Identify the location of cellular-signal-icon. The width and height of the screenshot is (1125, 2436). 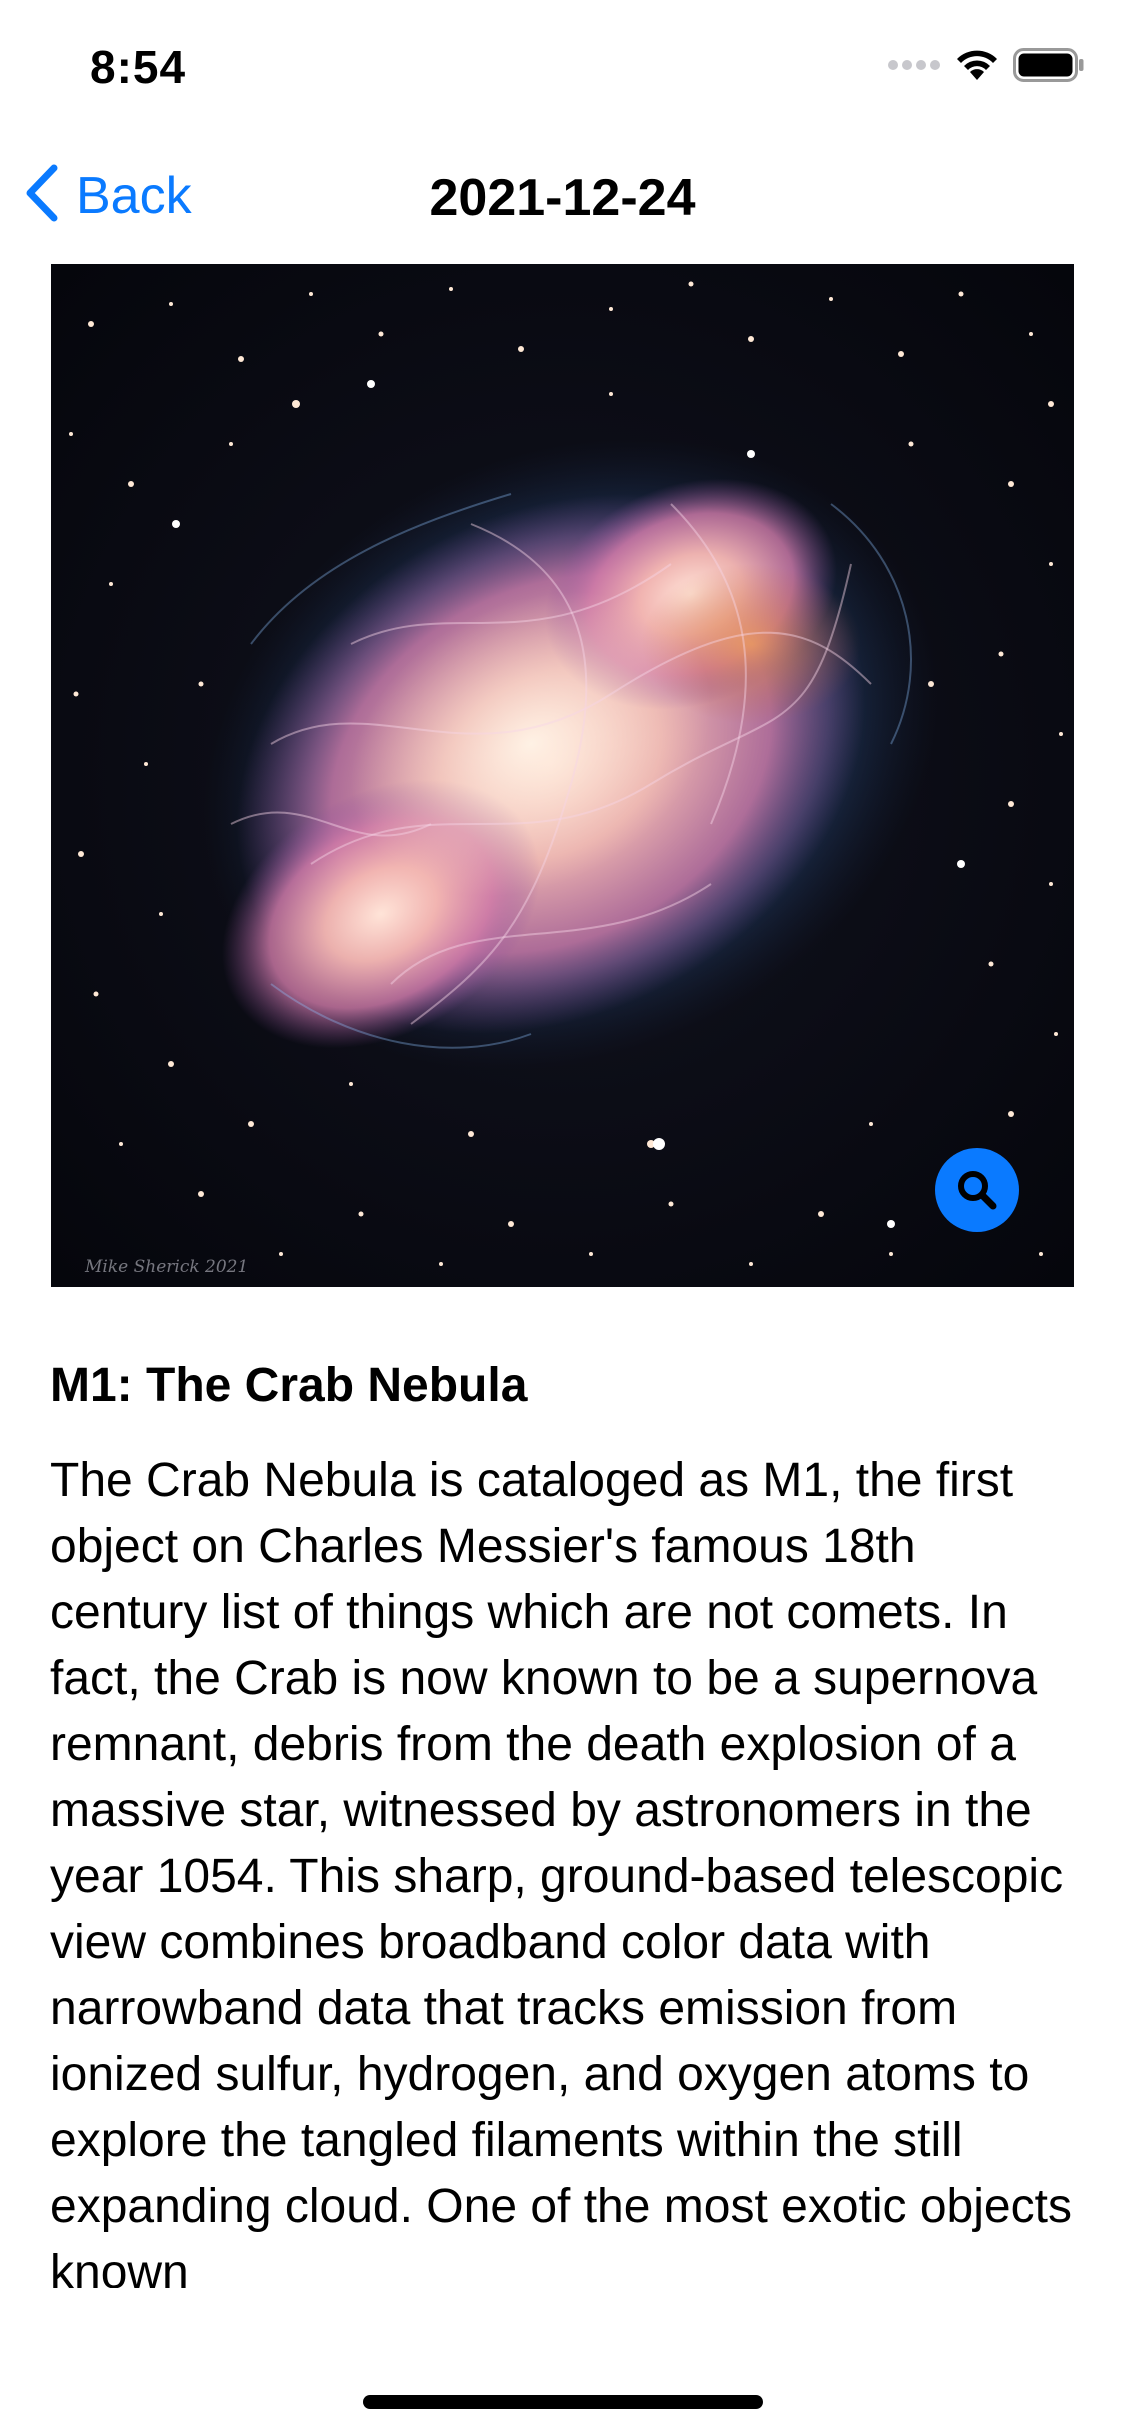
(914, 67).